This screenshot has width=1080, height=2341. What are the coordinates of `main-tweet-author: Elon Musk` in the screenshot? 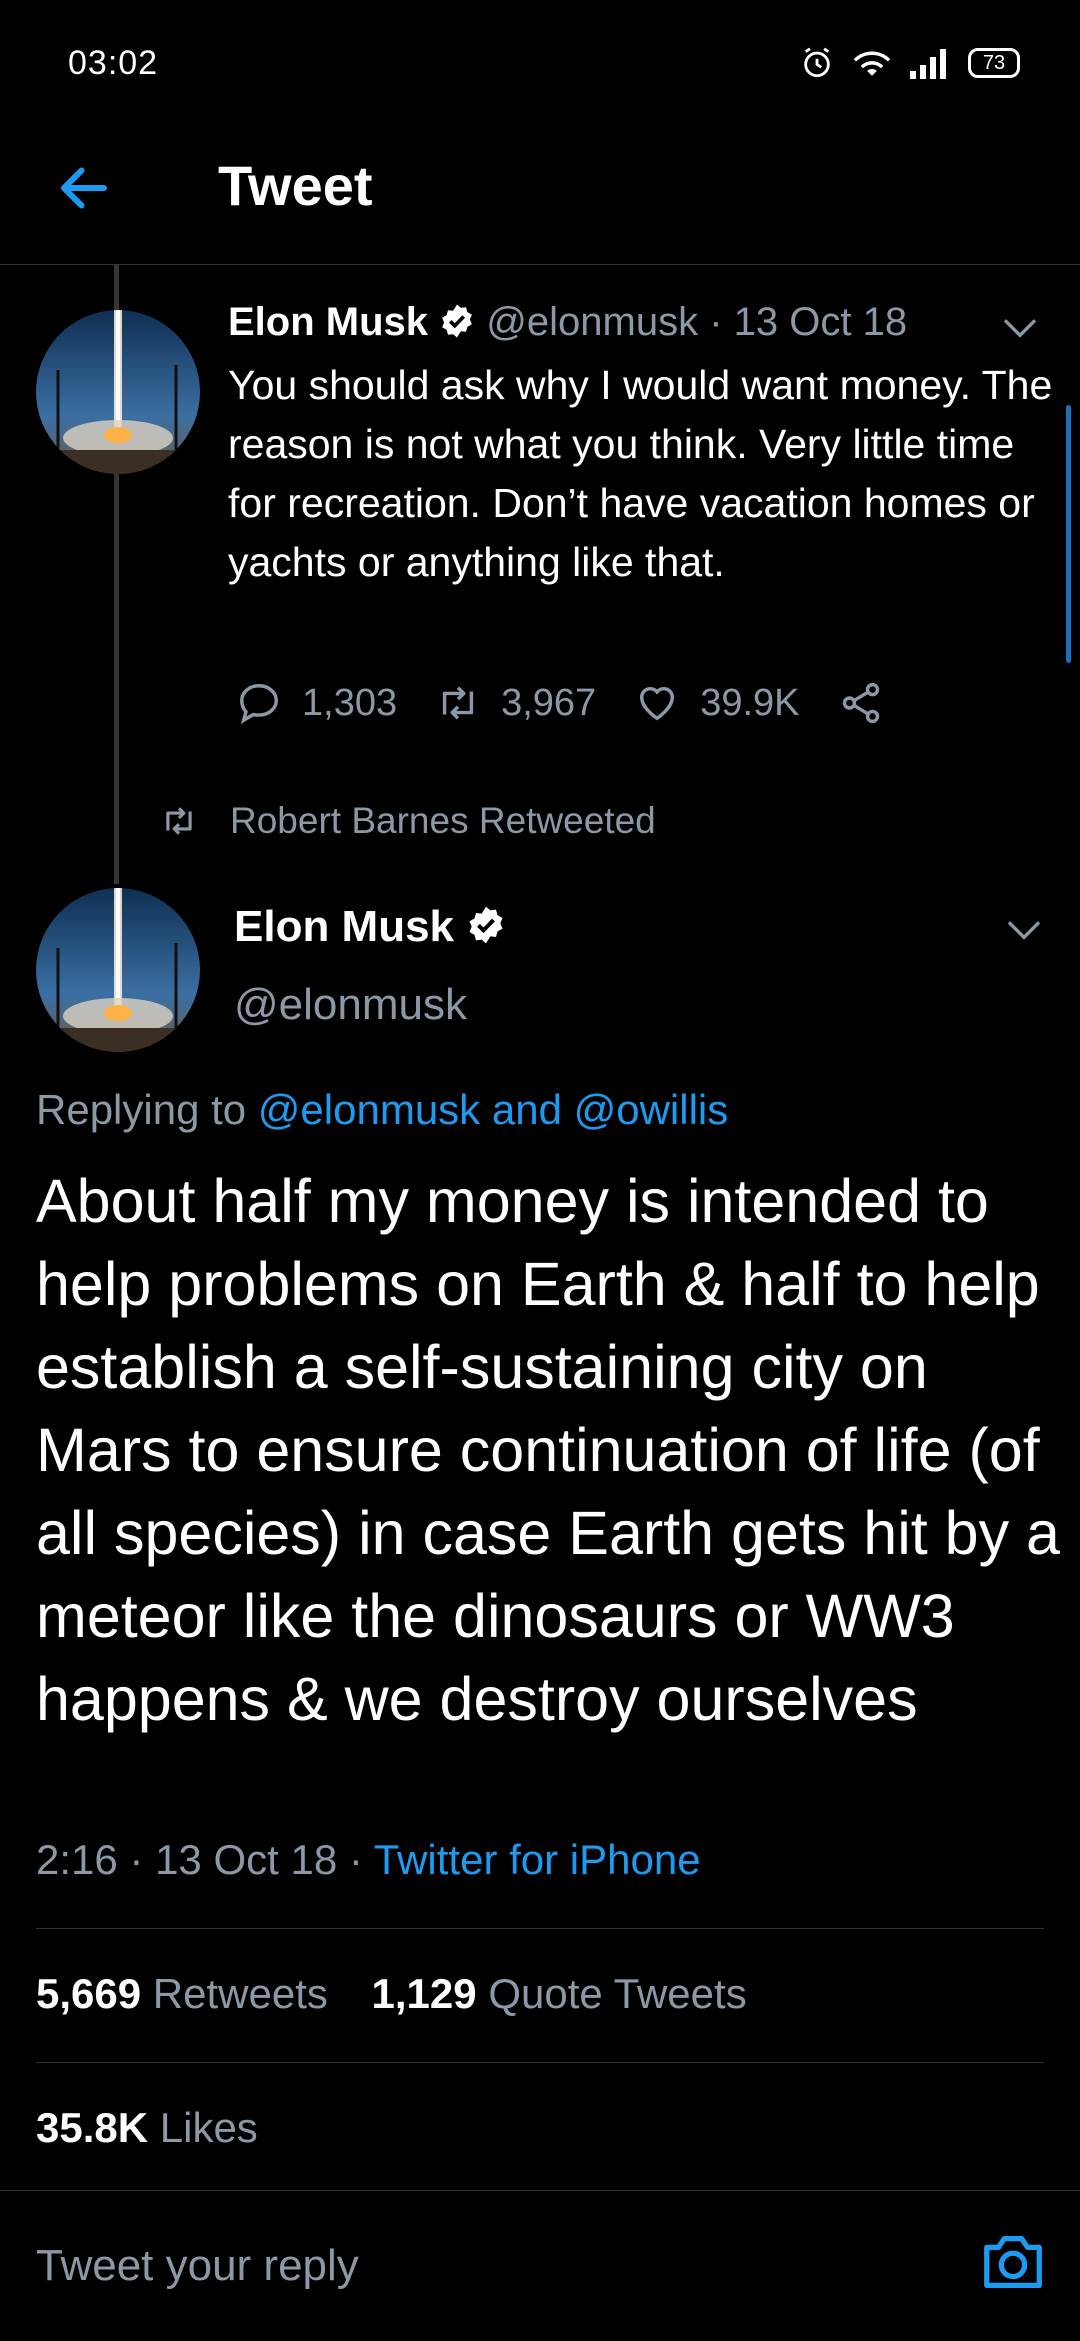 It's located at (370, 927).